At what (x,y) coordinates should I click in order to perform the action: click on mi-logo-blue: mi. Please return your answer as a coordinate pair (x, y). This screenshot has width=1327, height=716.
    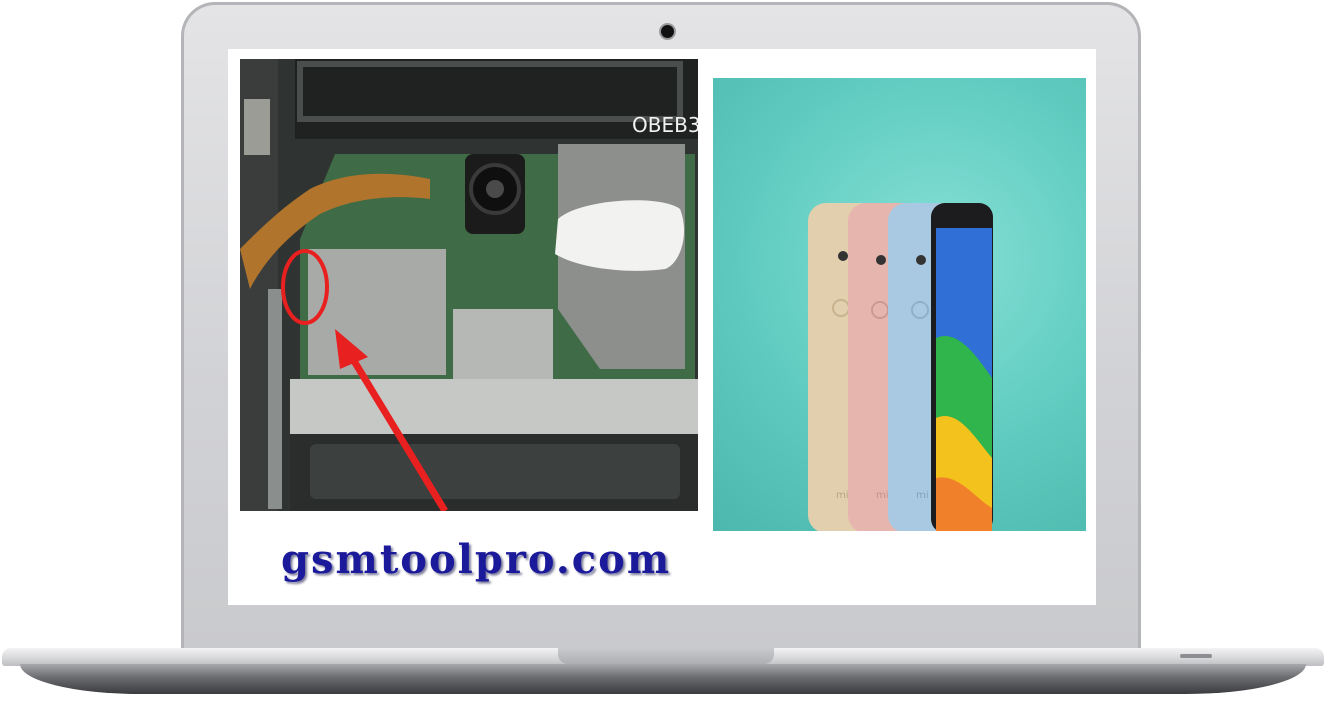
    Looking at the image, I should click on (922, 495).